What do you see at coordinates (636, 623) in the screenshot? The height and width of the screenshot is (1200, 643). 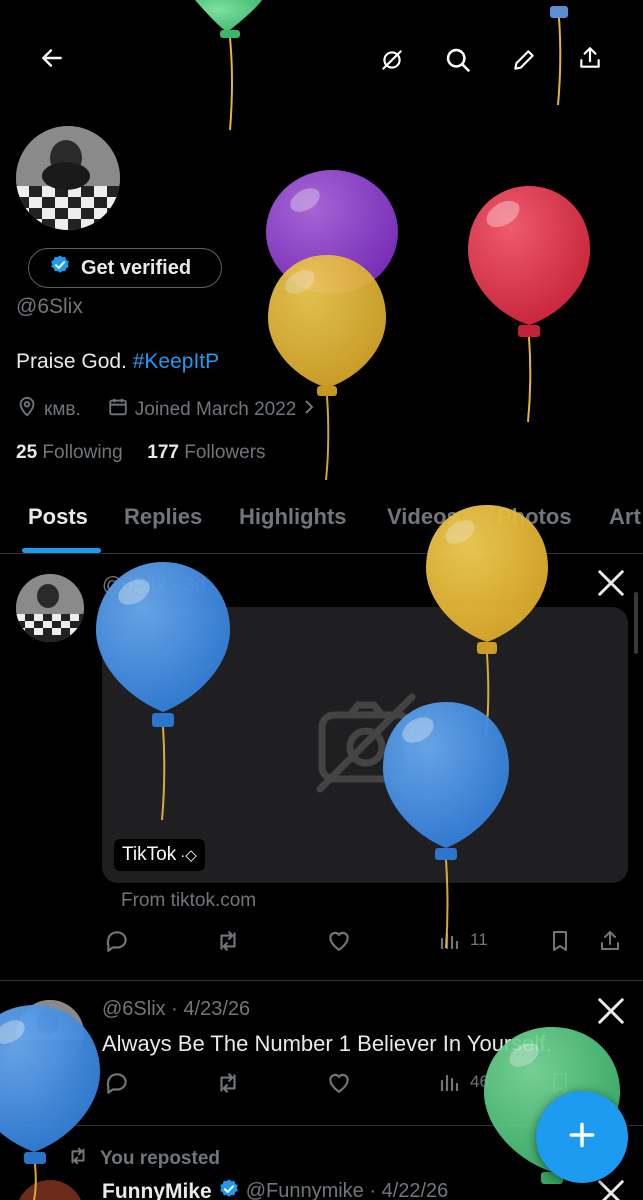 I see `scrollbar` at bounding box center [636, 623].